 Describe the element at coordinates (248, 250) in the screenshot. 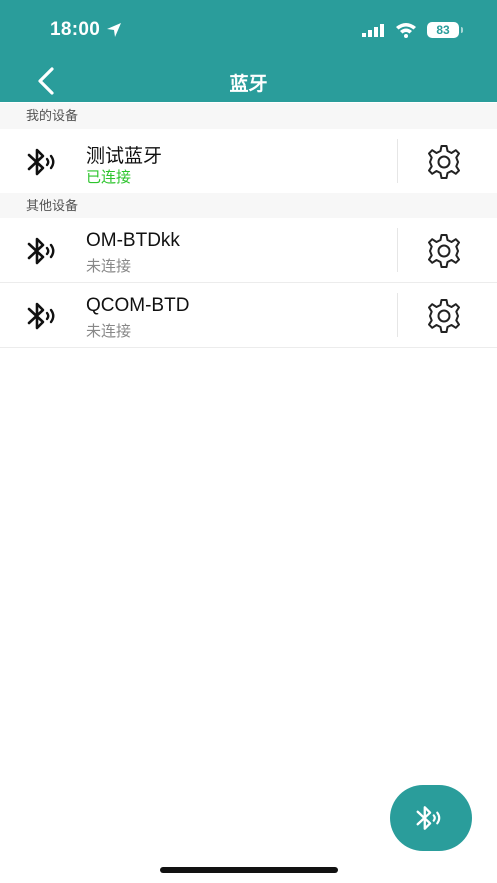

I see `device-row: OM-BTDkk 未连接` at that location.